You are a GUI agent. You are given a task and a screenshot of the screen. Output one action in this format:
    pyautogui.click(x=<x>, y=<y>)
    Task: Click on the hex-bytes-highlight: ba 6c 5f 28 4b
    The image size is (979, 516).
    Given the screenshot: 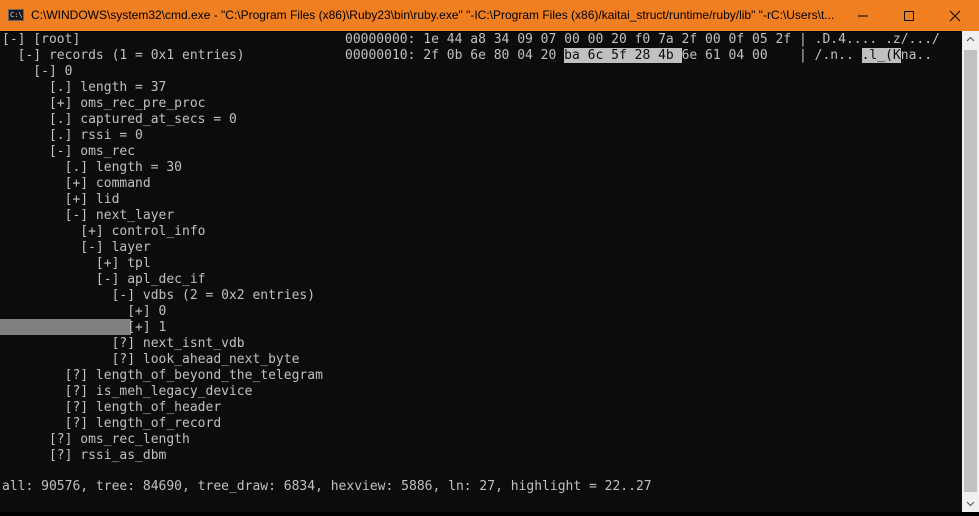 What is the action you would take?
    pyautogui.click(x=623, y=55)
    